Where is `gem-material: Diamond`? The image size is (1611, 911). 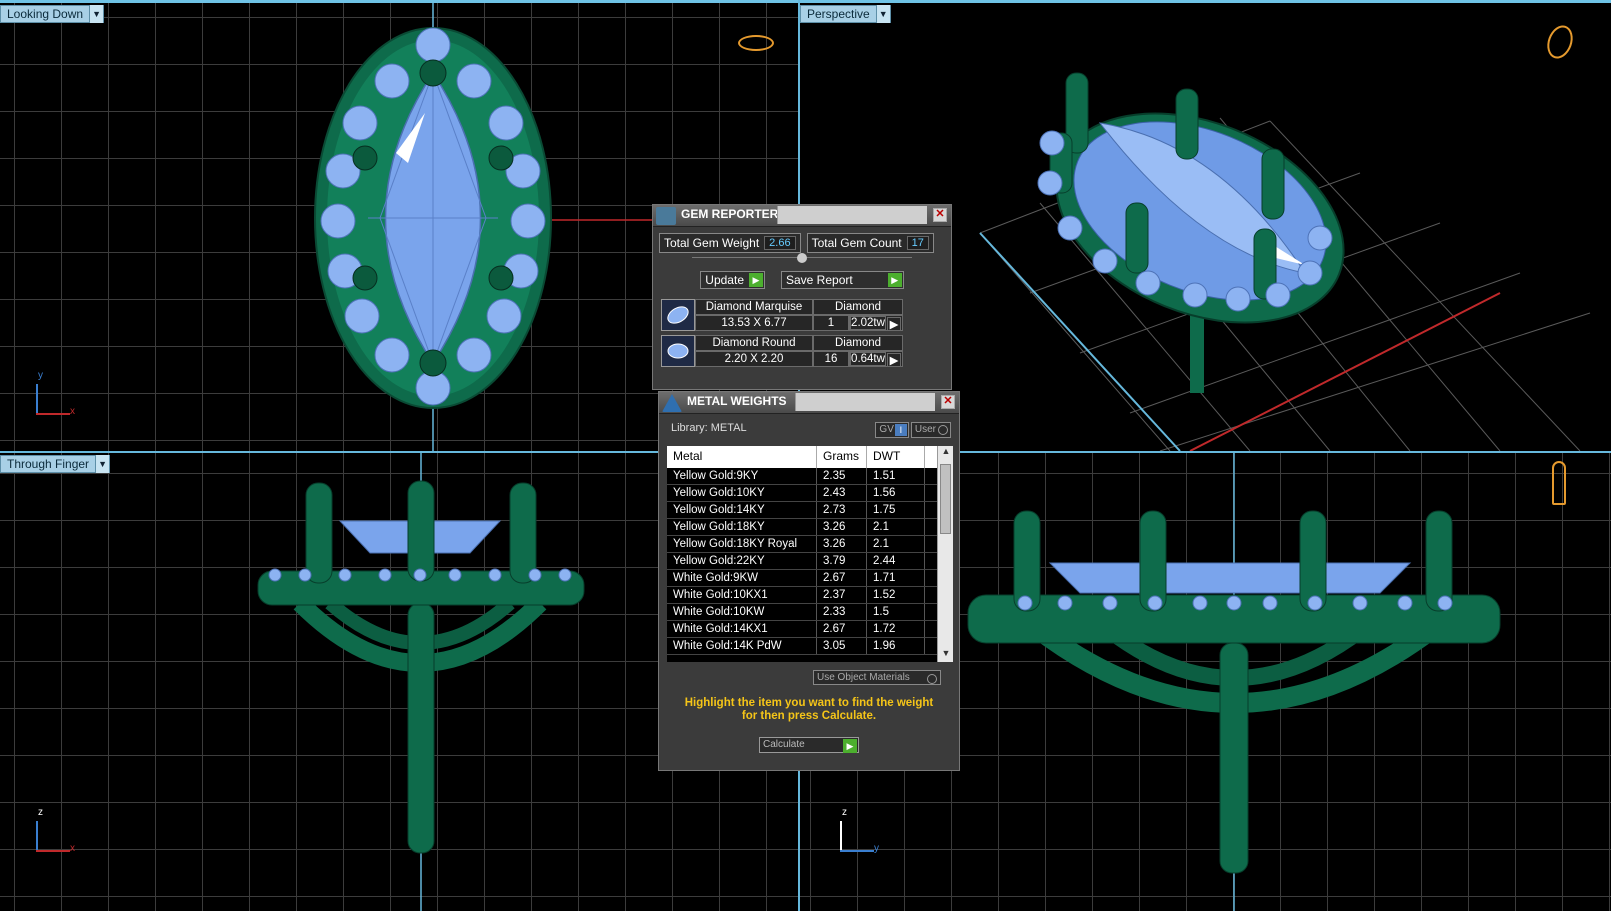 gem-material: Diamond is located at coordinates (858, 343).